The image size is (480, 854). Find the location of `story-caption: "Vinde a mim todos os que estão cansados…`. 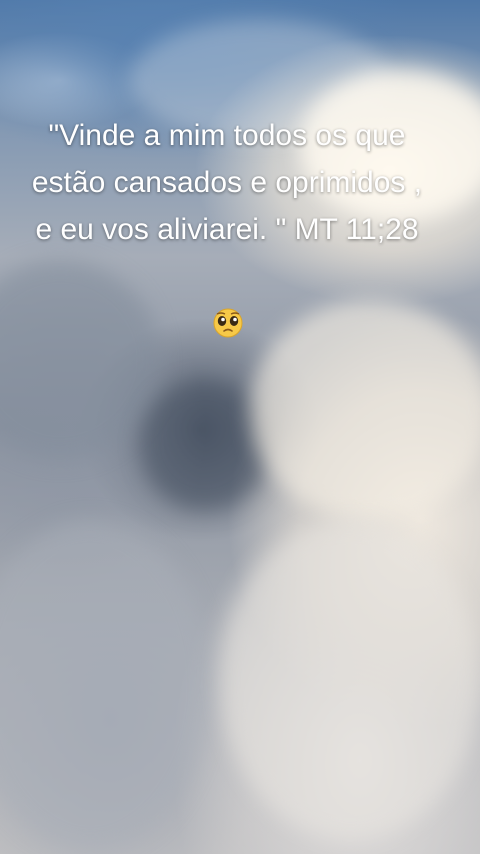

story-caption: "Vinde a mim todos os que estão cansados… is located at coordinates (227, 182).